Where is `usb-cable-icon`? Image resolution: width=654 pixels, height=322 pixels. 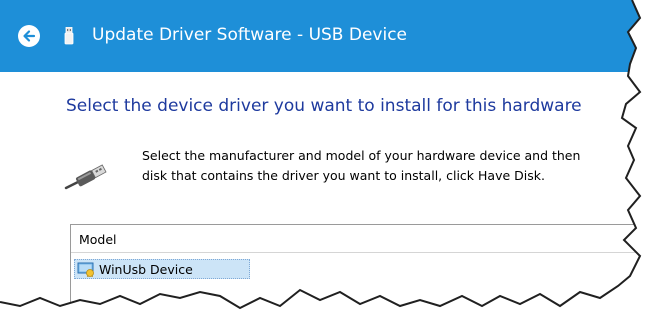 usb-cable-icon is located at coordinates (85, 177).